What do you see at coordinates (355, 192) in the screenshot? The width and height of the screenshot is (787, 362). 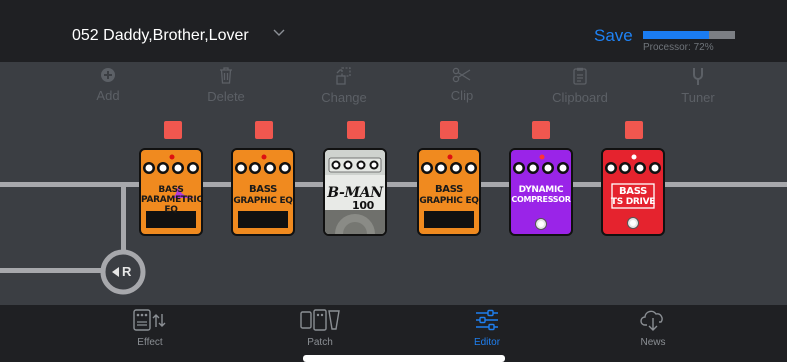 I see `amp-b-man-100: B-MAN 100` at bounding box center [355, 192].